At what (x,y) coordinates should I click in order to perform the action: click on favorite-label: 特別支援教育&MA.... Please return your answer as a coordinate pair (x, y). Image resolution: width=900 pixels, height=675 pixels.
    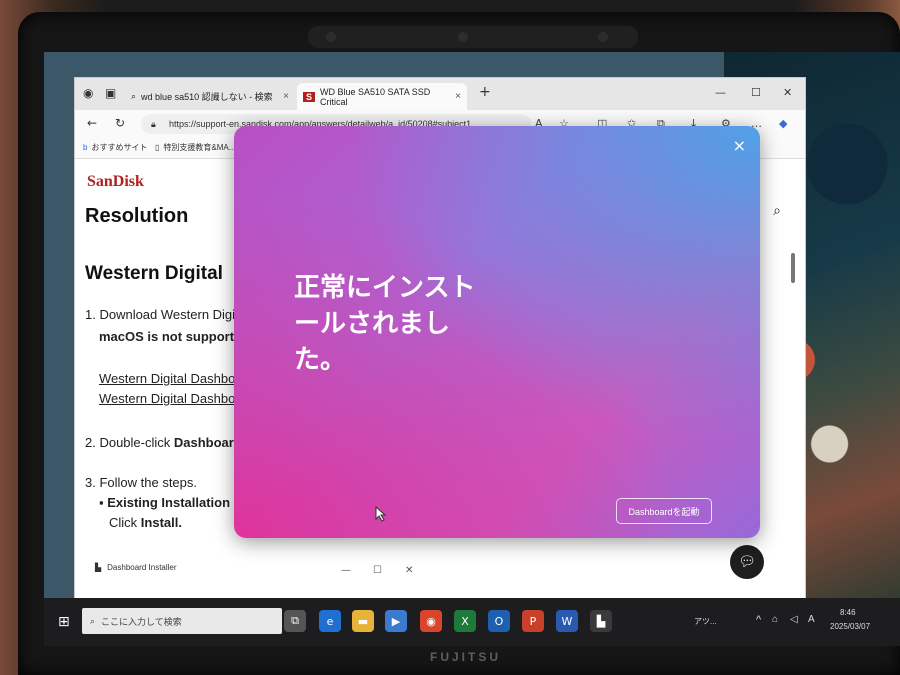
    Looking at the image, I should click on (199, 147).